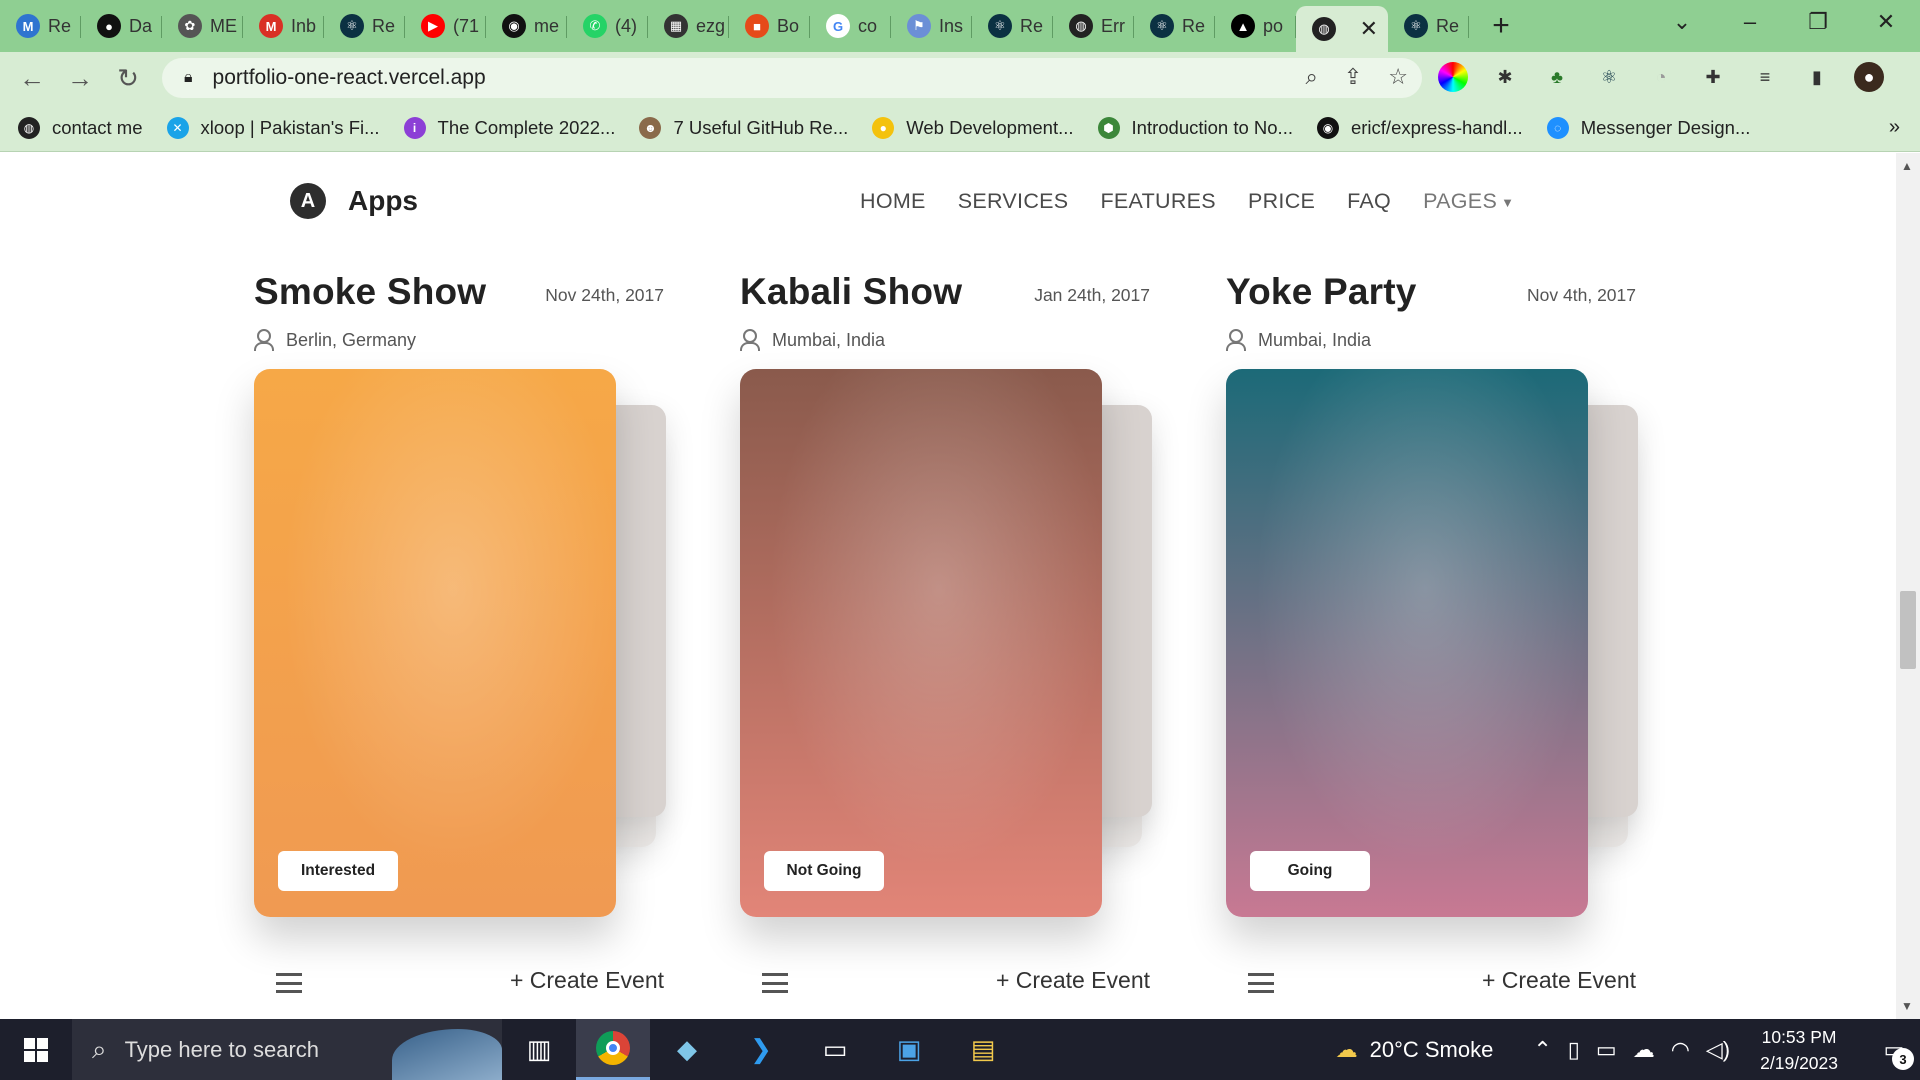 The width and height of the screenshot is (1920, 1080). I want to click on bookmark-item: ◍ contact me, so click(80, 127).